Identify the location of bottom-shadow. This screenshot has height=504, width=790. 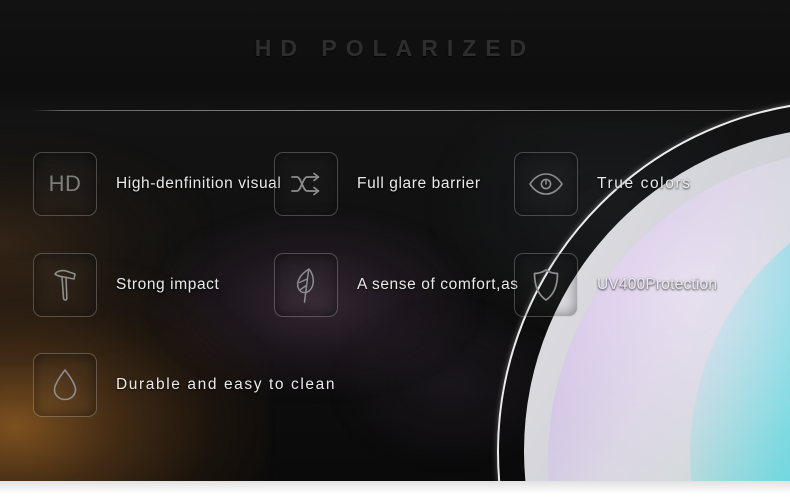
(395, 487).